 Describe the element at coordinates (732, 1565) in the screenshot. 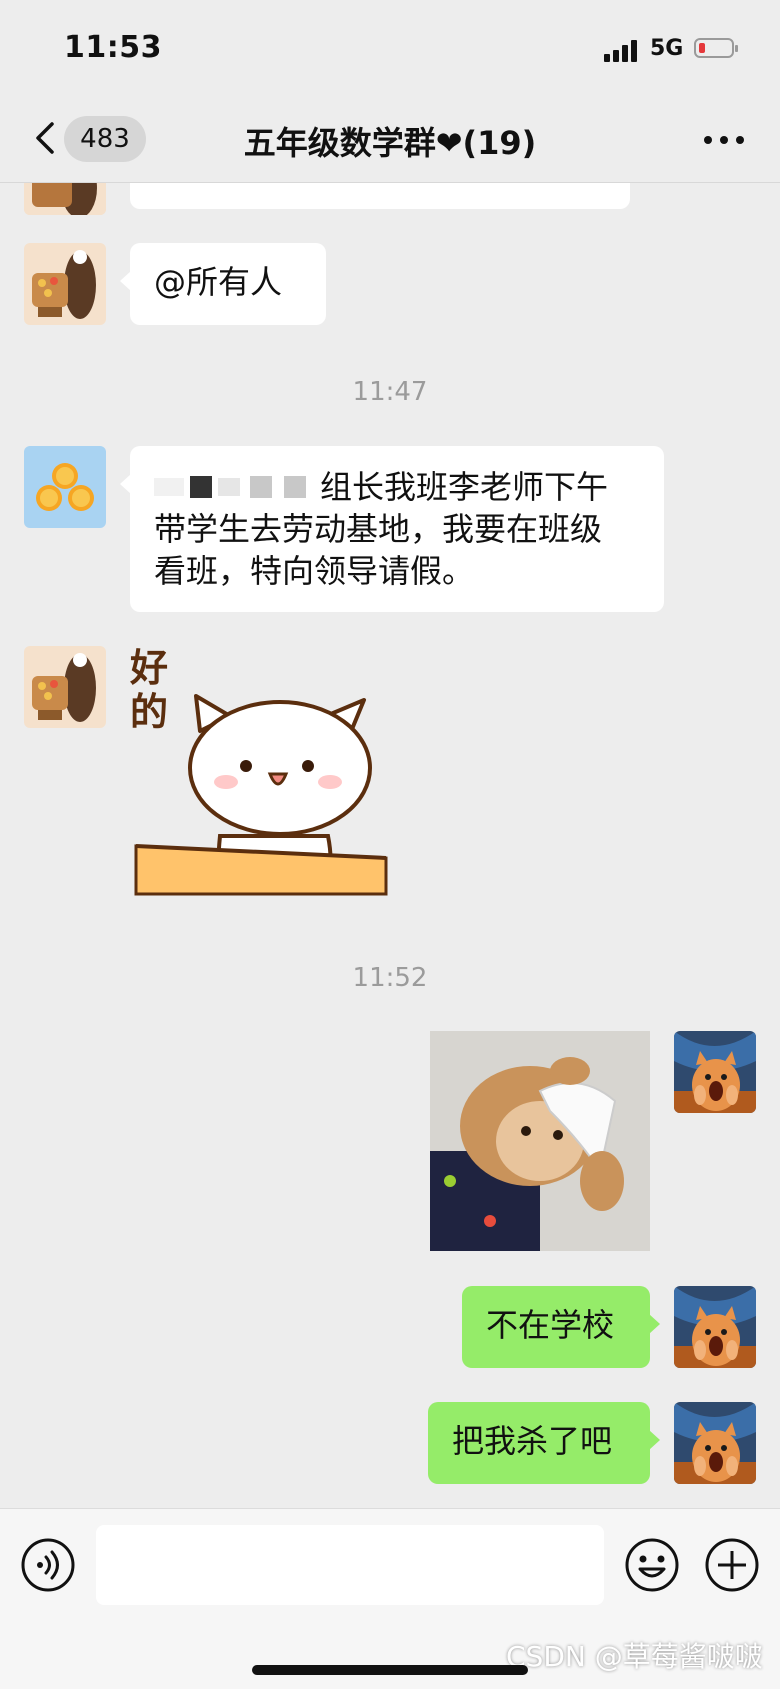

I see `plus-circle-icon` at that location.